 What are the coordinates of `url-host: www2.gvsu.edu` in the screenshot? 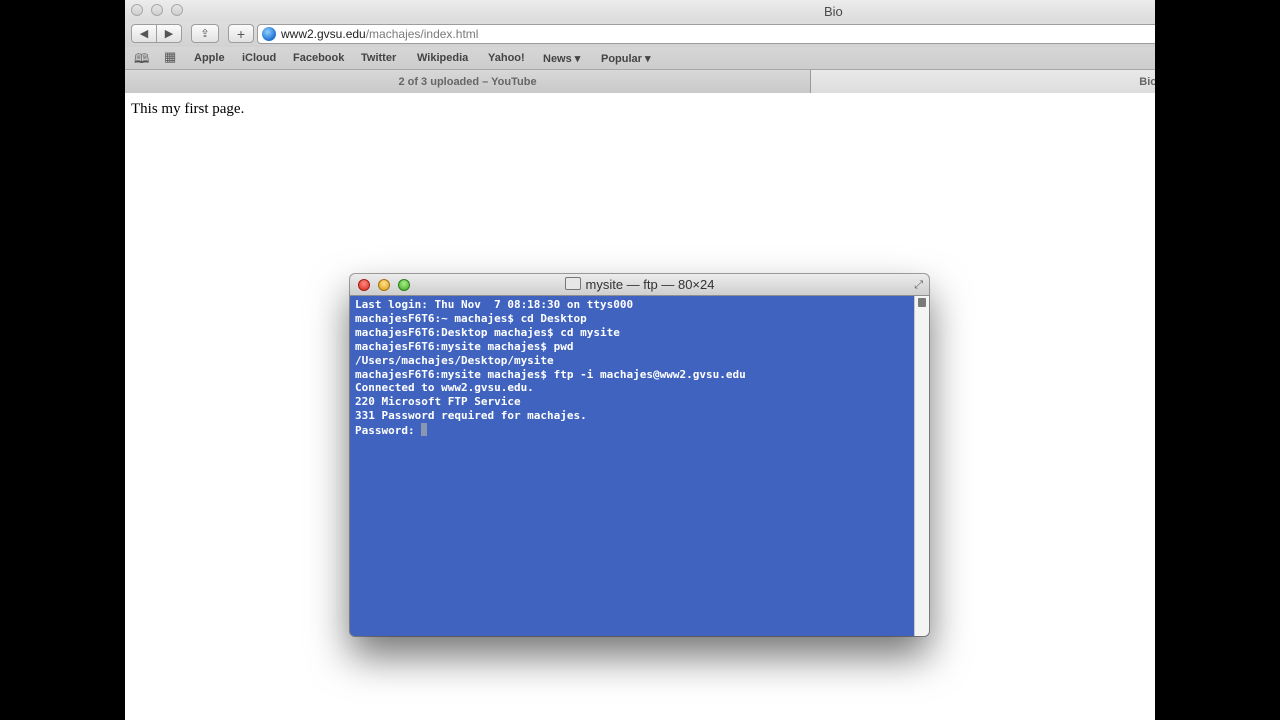 It's located at (323, 34).